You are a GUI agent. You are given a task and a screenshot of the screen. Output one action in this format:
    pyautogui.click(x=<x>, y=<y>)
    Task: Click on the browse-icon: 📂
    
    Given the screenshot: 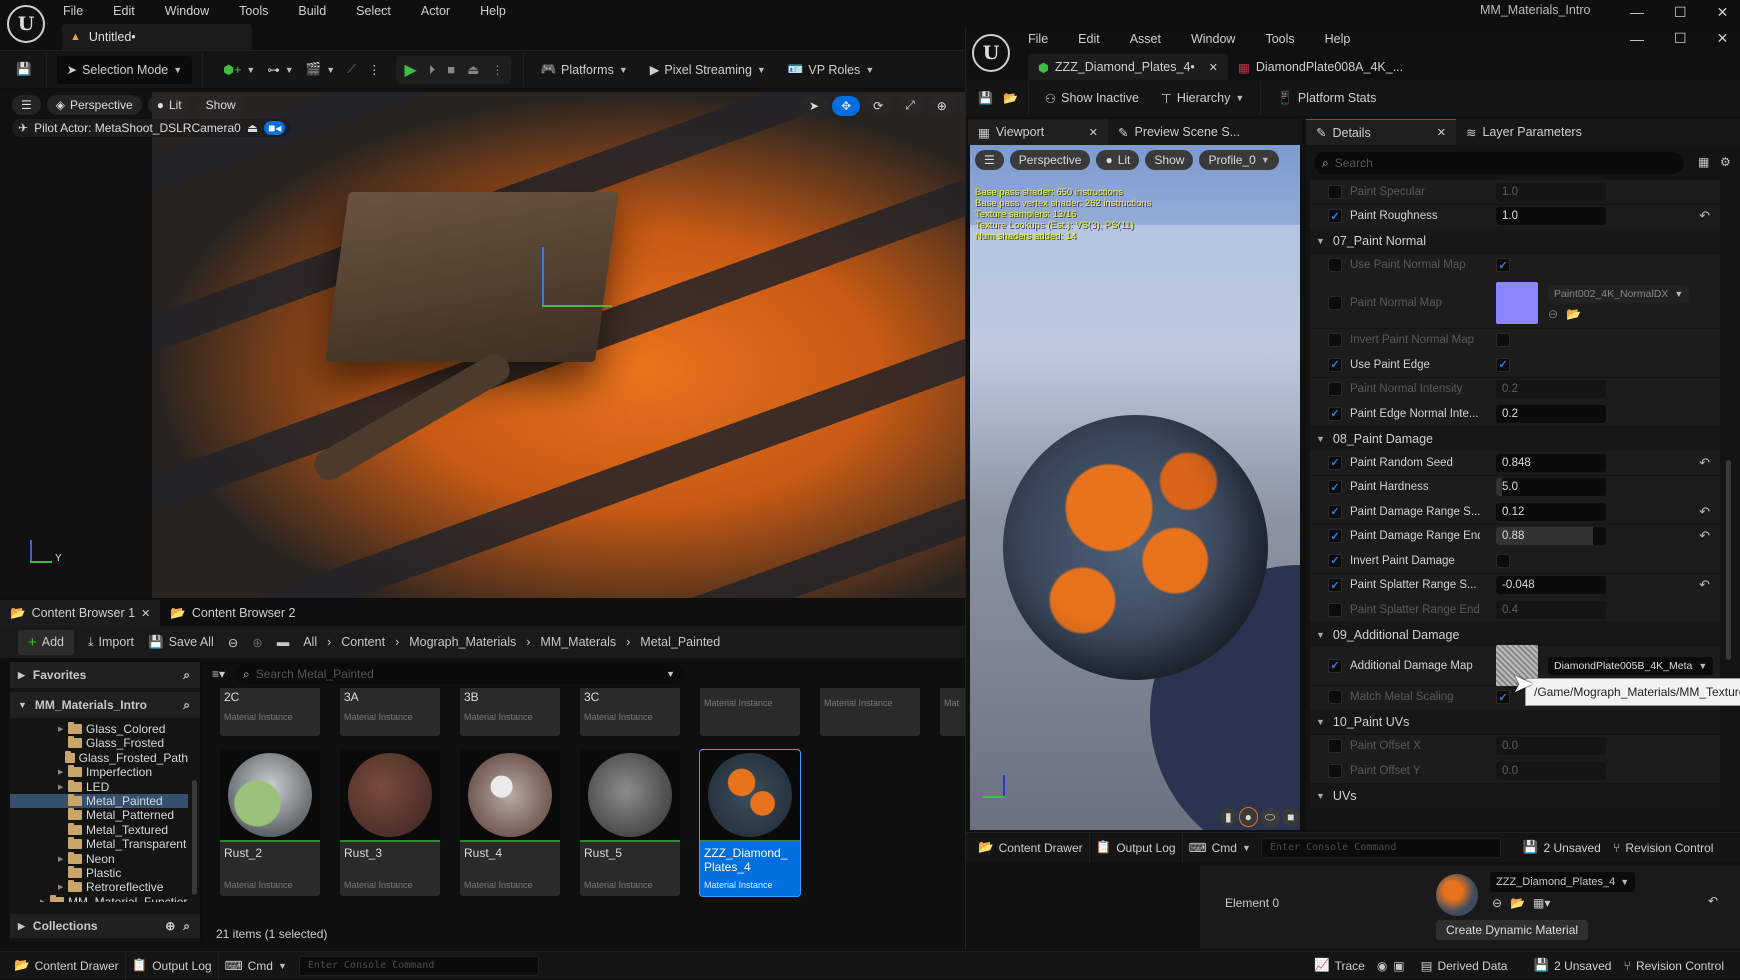 What is the action you would take?
    pyautogui.click(x=1517, y=903)
    